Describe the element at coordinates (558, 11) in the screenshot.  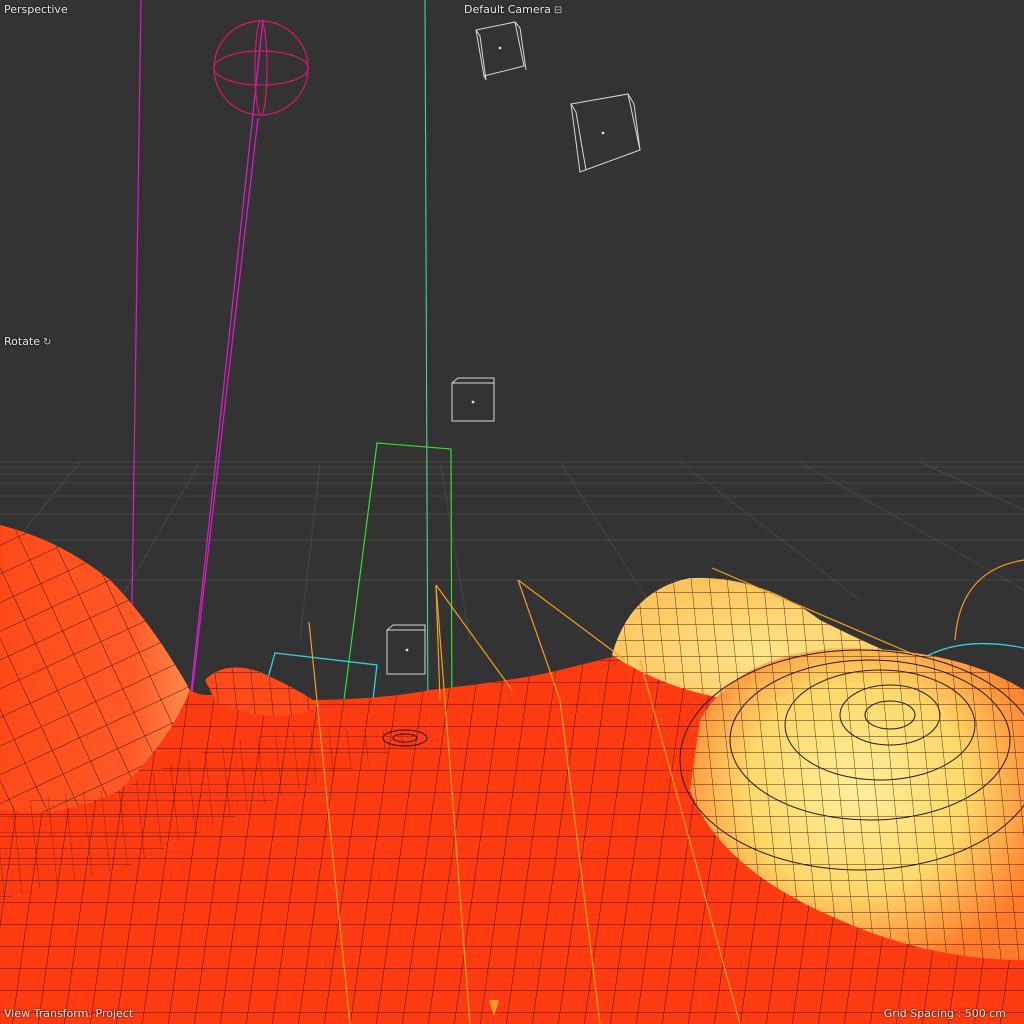
I see `camera-link-icon: ⊟` at that location.